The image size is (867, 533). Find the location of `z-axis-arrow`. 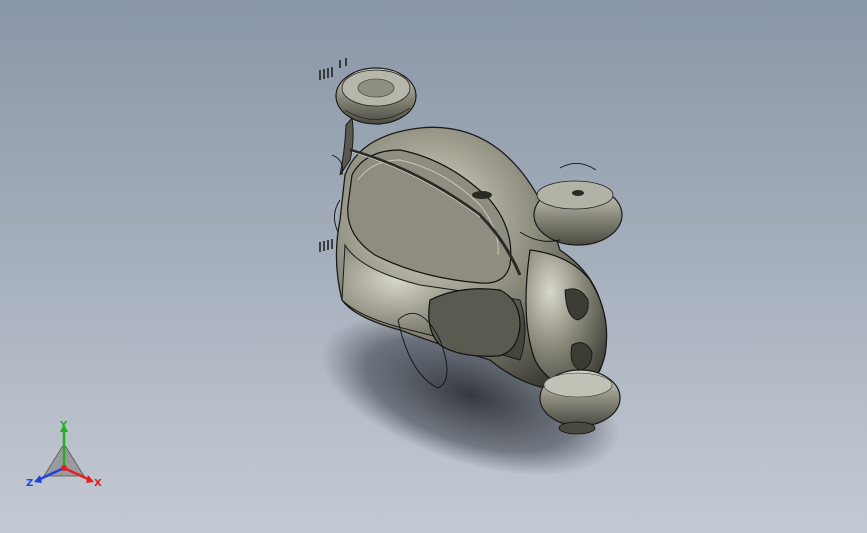

z-axis-arrow is located at coordinates (38, 479).